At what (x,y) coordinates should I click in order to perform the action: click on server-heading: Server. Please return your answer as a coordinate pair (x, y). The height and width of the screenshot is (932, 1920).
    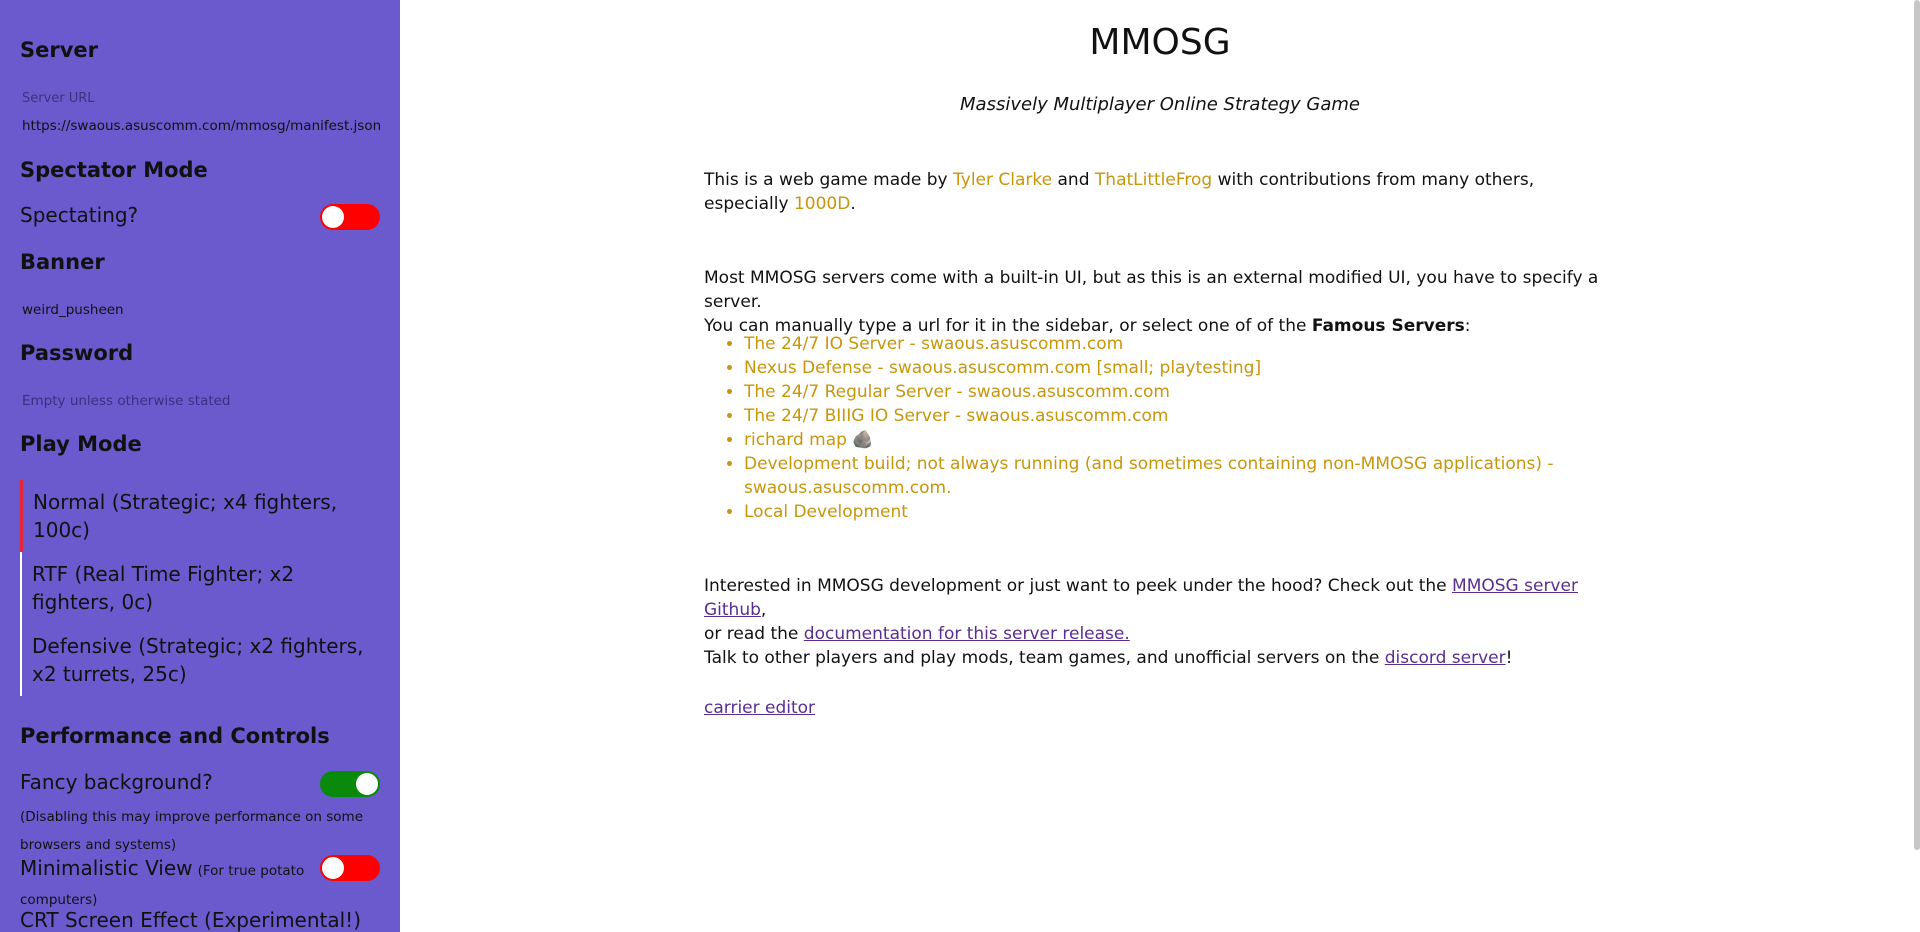
    Looking at the image, I should click on (59, 50).